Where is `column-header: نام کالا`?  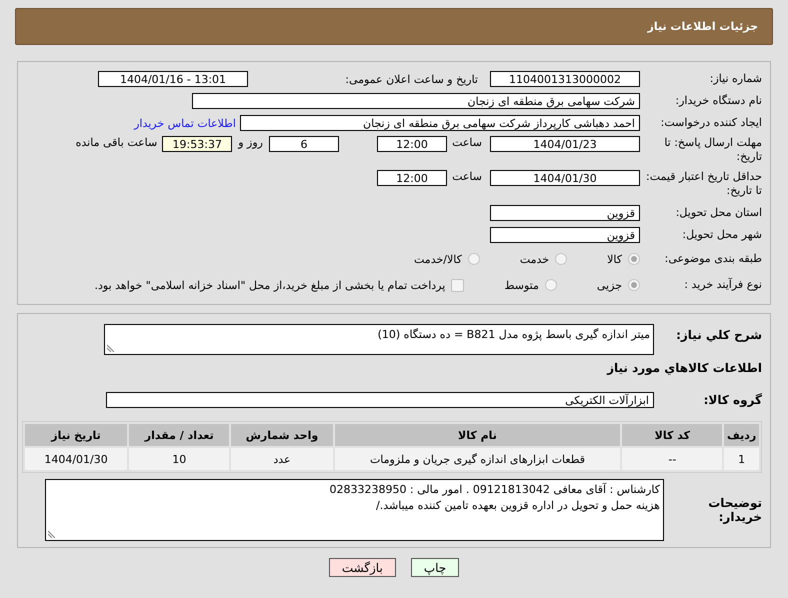
column-header: نام کالا is located at coordinates (477, 435).